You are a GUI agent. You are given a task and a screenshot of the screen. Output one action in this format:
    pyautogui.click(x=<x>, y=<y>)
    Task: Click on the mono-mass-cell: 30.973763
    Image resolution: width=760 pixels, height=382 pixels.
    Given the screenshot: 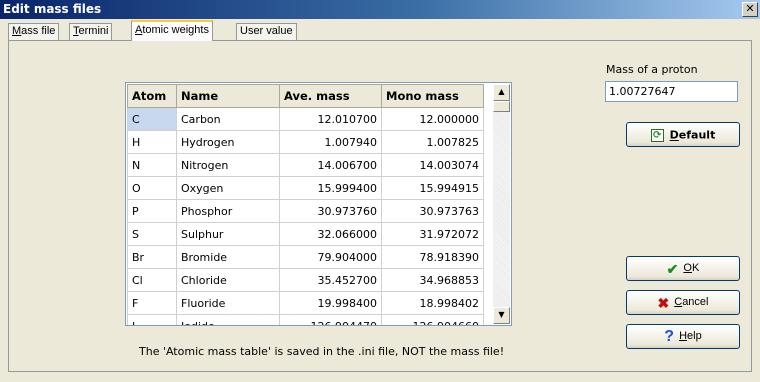 What is the action you would take?
    pyautogui.click(x=432, y=211)
    